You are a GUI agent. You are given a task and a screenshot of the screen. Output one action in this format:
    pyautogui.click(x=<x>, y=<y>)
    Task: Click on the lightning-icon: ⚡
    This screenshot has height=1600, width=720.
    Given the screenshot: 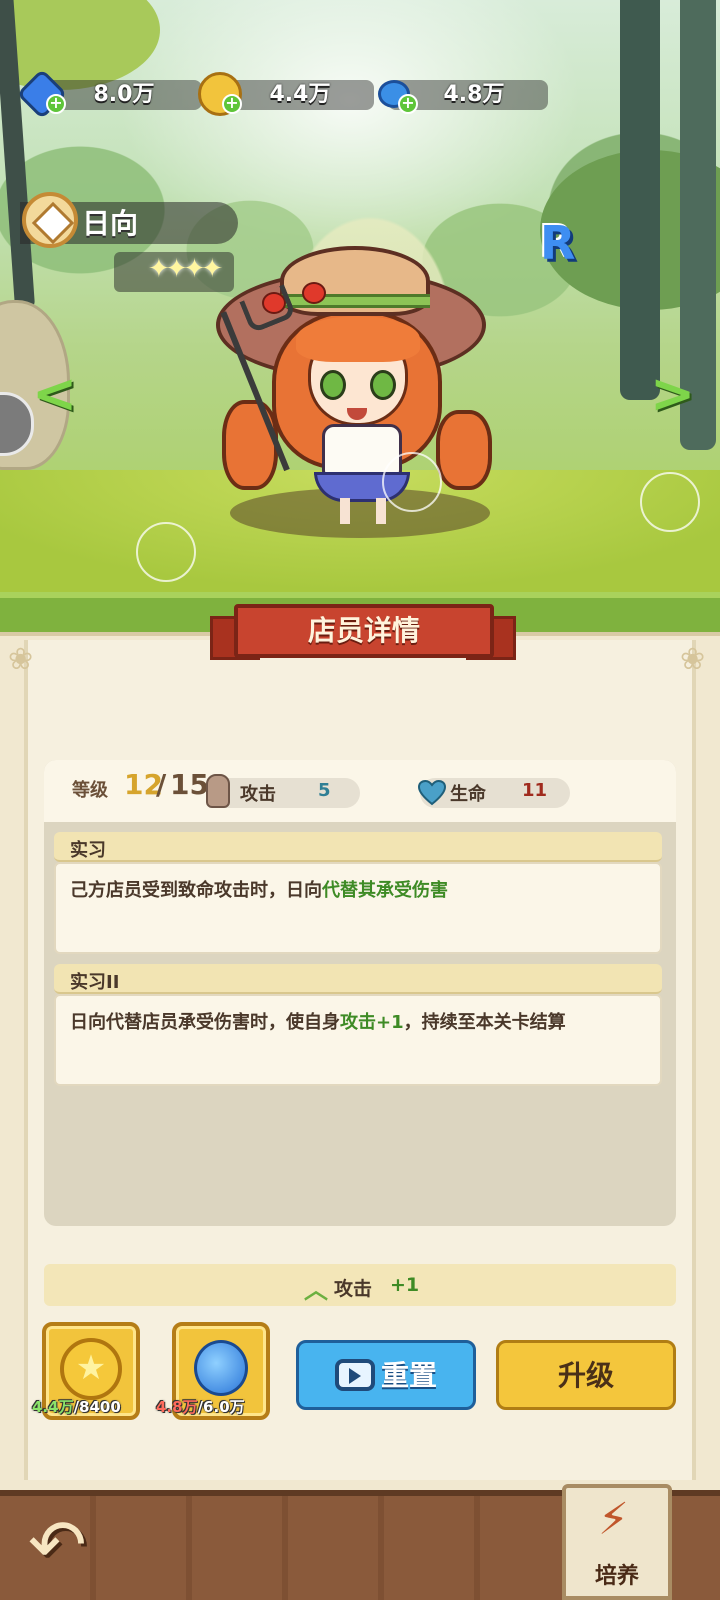 What is the action you would take?
    pyautogui.click(x=613, y=1519)
    